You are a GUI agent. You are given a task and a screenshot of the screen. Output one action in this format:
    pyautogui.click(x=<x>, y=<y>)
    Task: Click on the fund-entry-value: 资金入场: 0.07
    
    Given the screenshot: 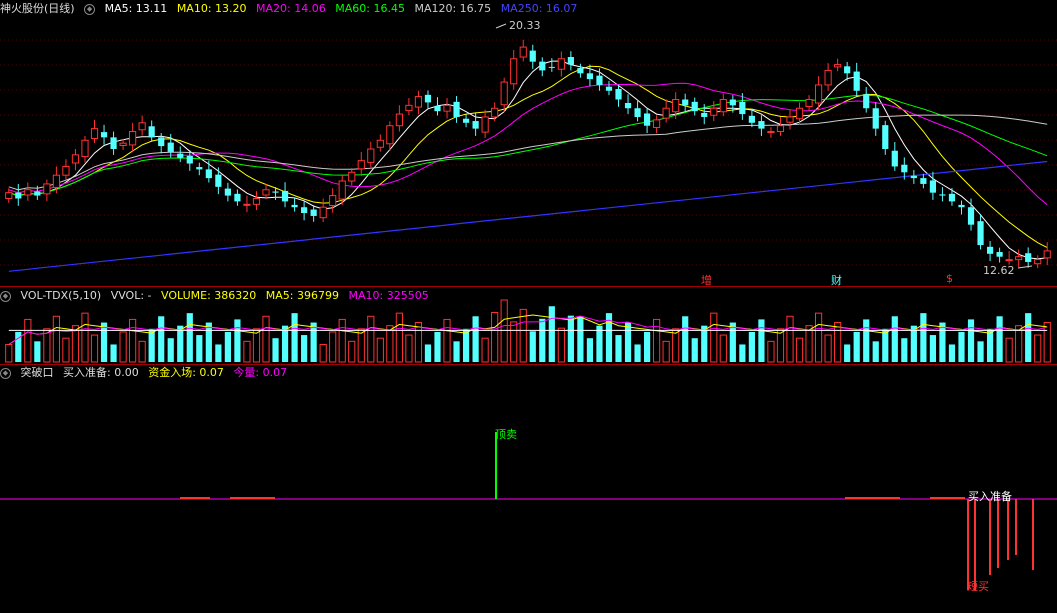 What is the action you would take?
    pyautogui.click(x=186, y=372)
    